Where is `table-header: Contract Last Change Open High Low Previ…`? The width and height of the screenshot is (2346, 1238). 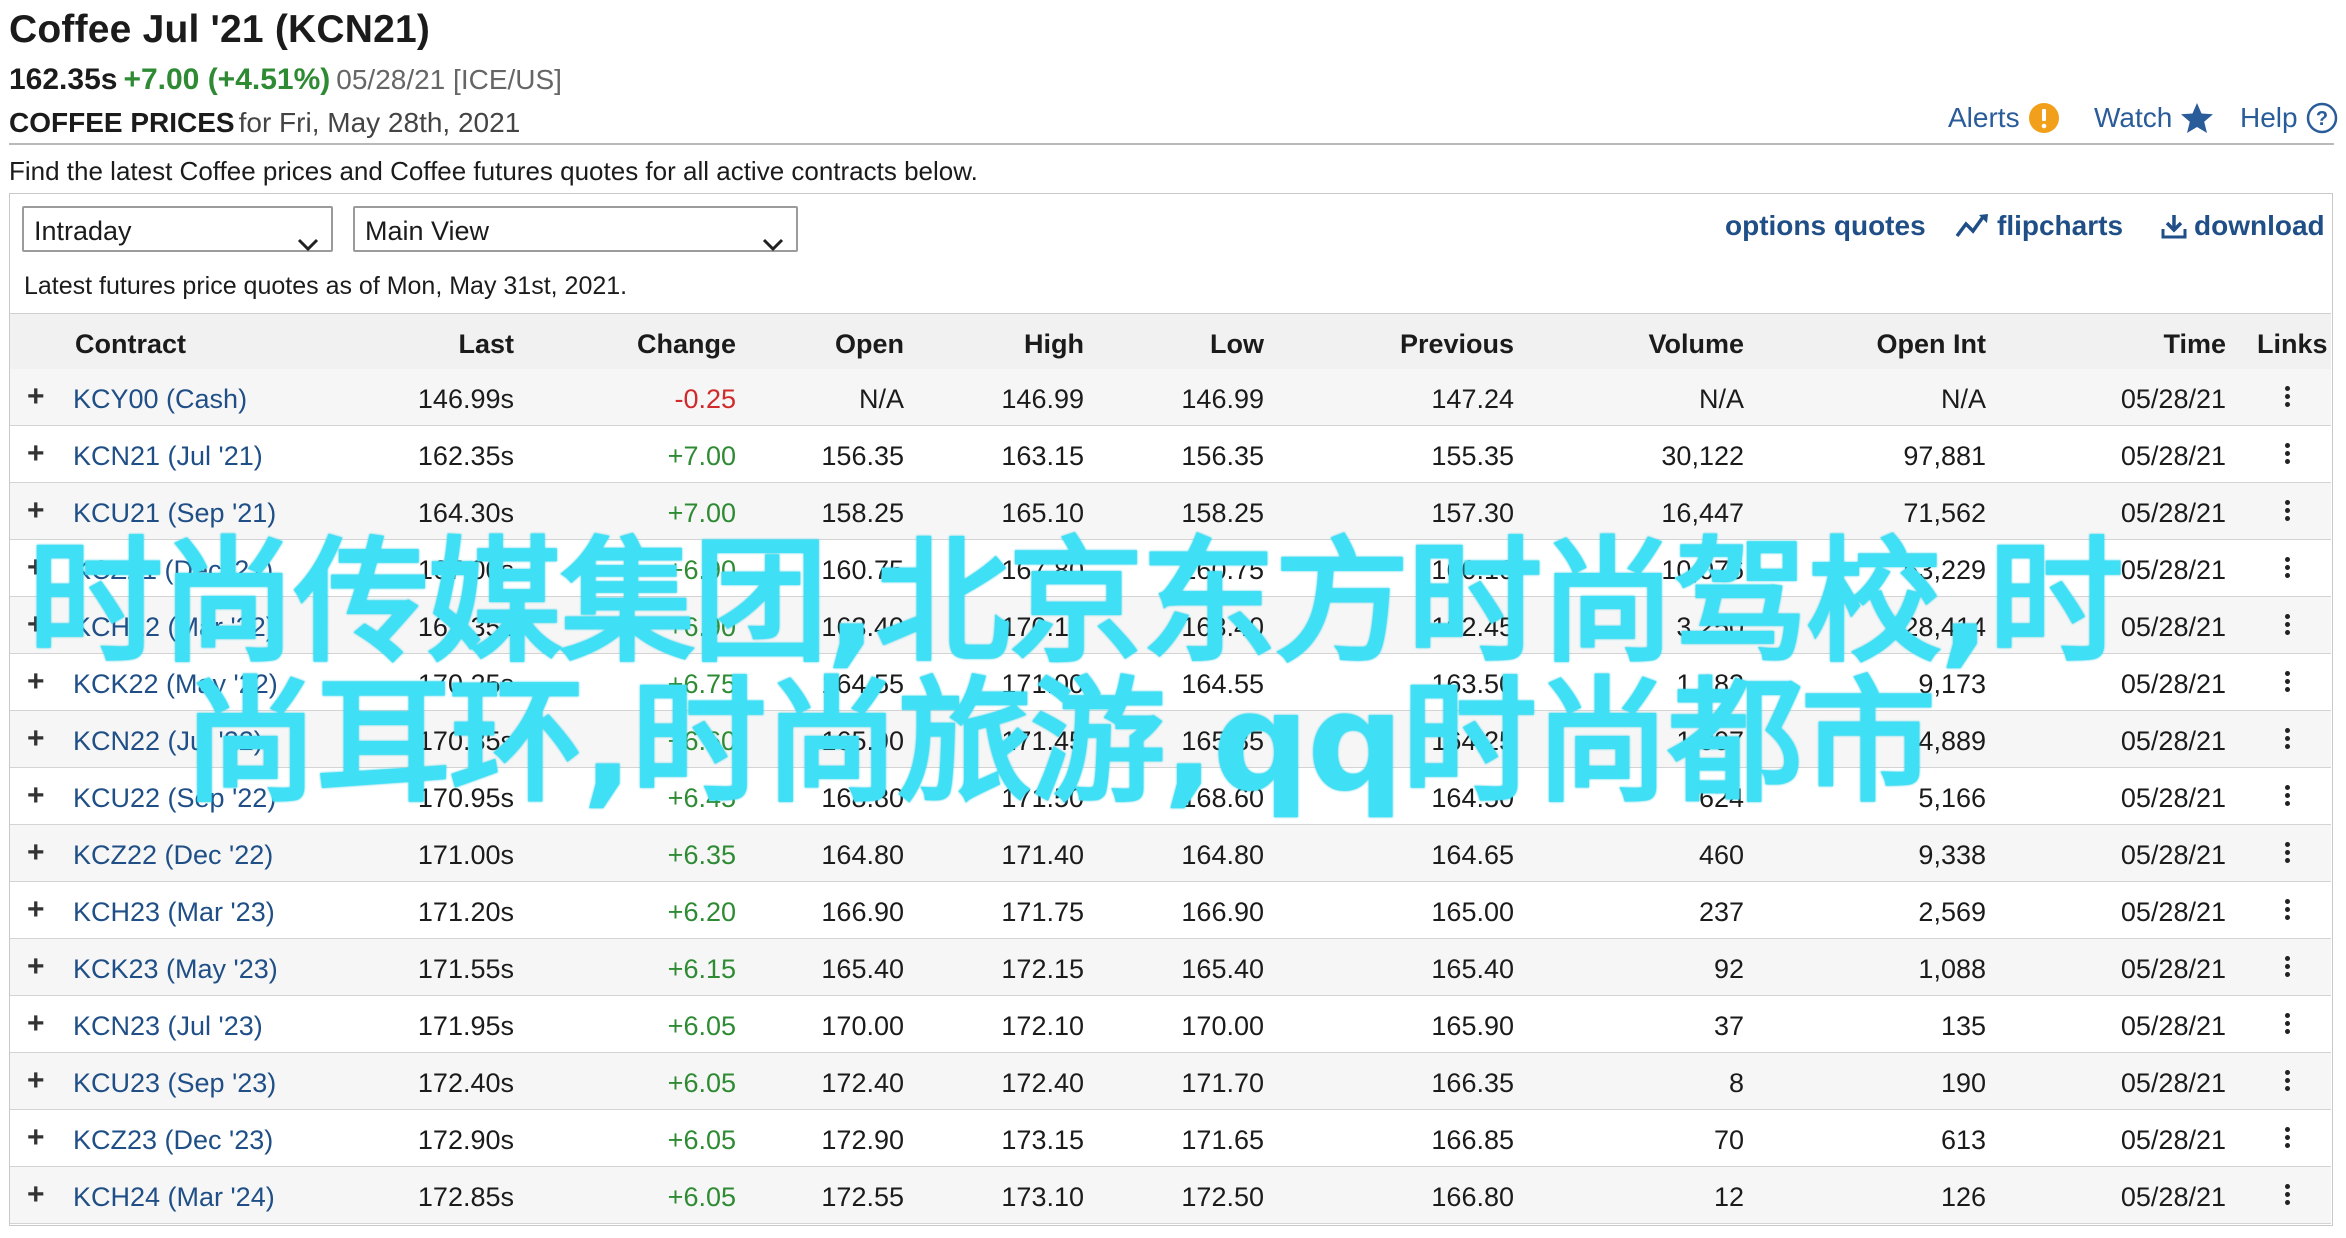
table-header: Contract Last Change Open High Low Previ… is located at coordinates (1170, 342).